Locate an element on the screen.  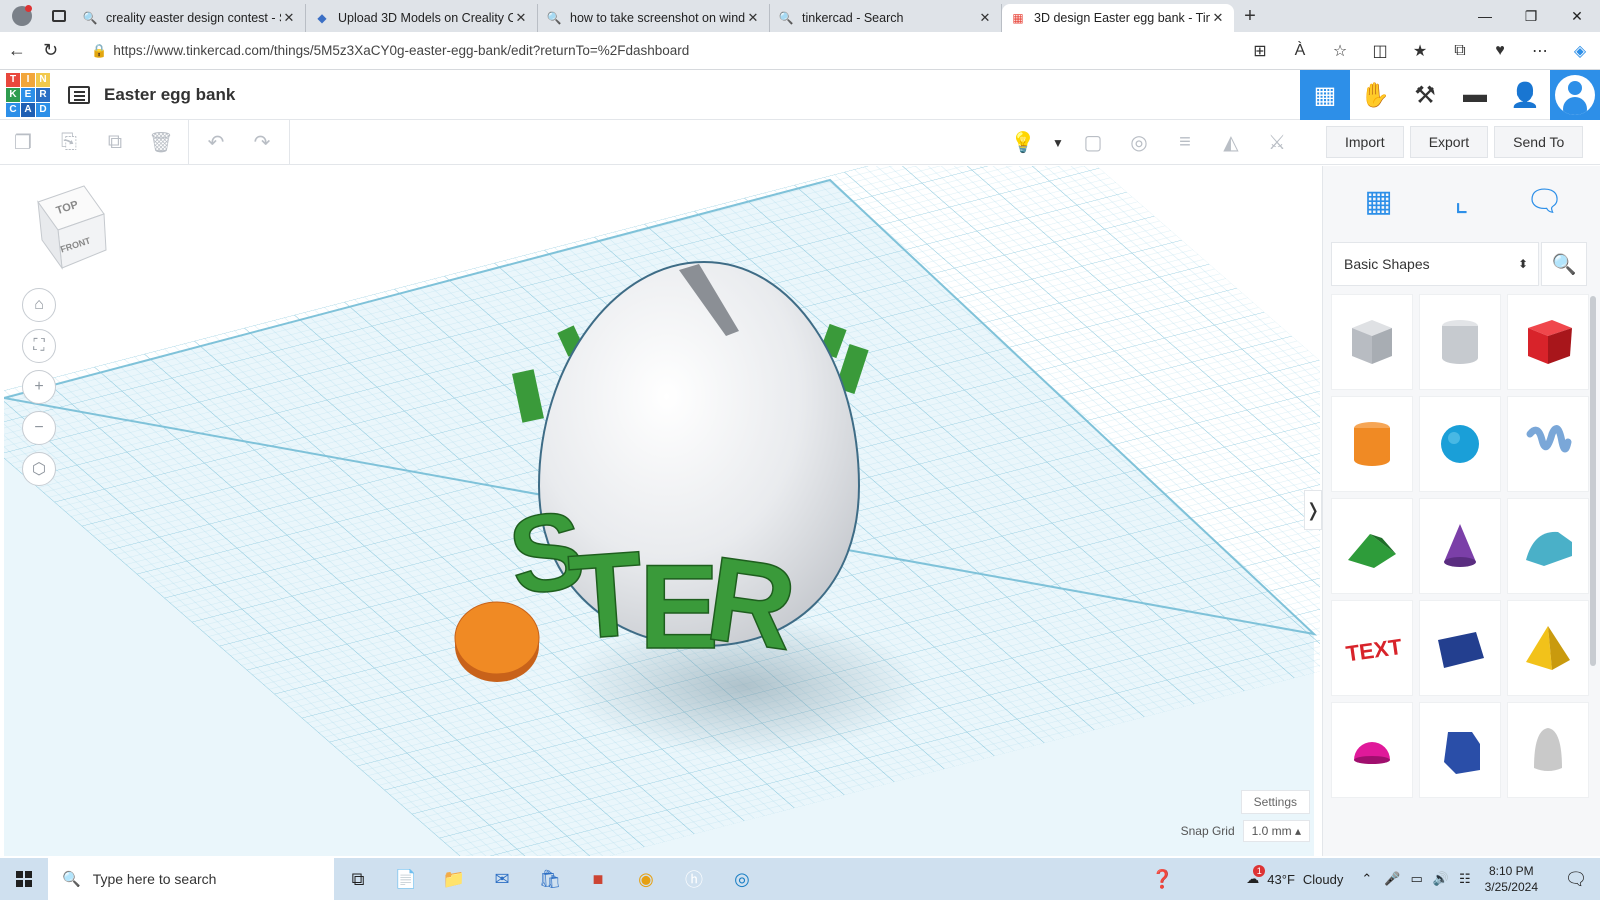
avatar is located at coordinates (1575, 95).